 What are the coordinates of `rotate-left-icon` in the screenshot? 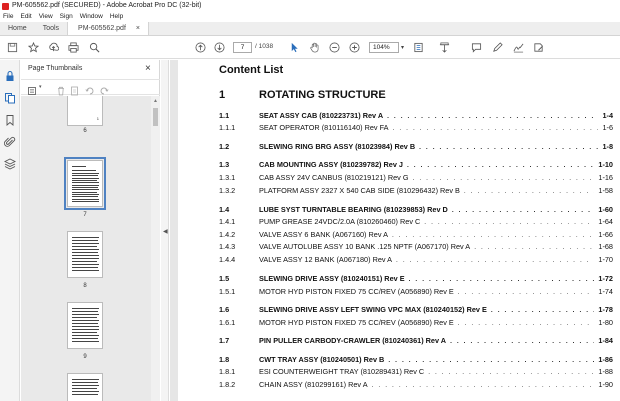 It's located at (90, 89).